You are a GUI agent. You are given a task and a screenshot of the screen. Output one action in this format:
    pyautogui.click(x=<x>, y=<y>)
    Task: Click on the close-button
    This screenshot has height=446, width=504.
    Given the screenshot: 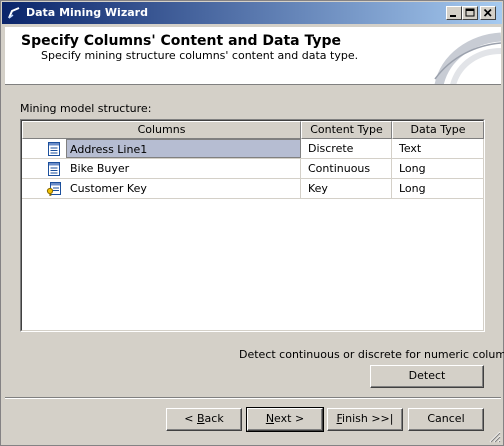 What is the action you would take?
    pyautogui.click(x=488, y=13)
    